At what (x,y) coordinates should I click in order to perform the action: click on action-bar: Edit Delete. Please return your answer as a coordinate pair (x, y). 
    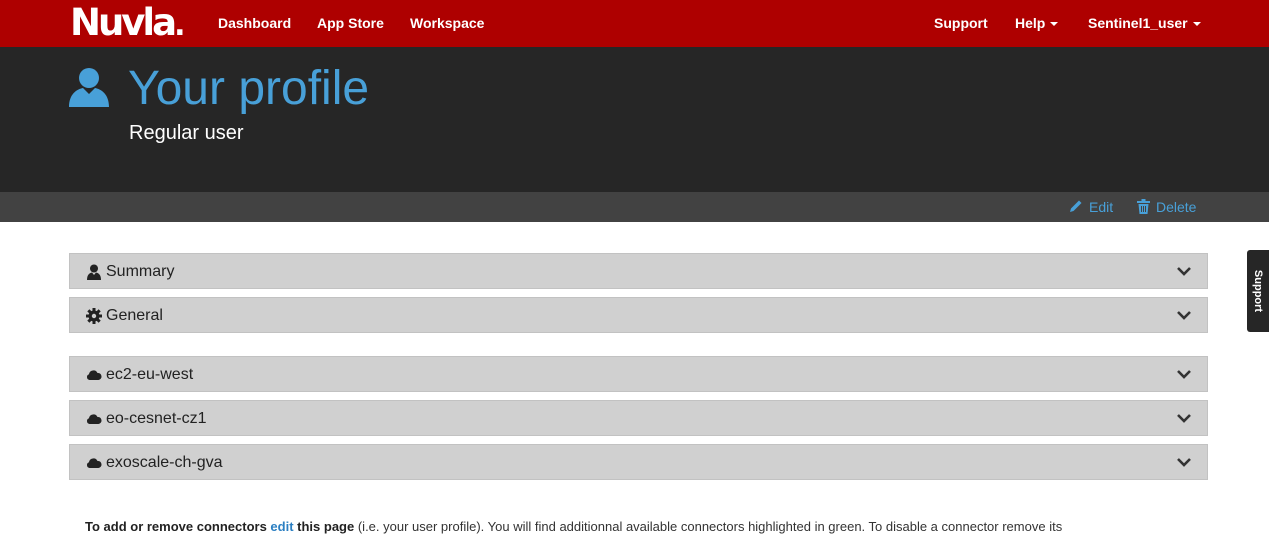
    Looking at the image, I should click on (634, 207).